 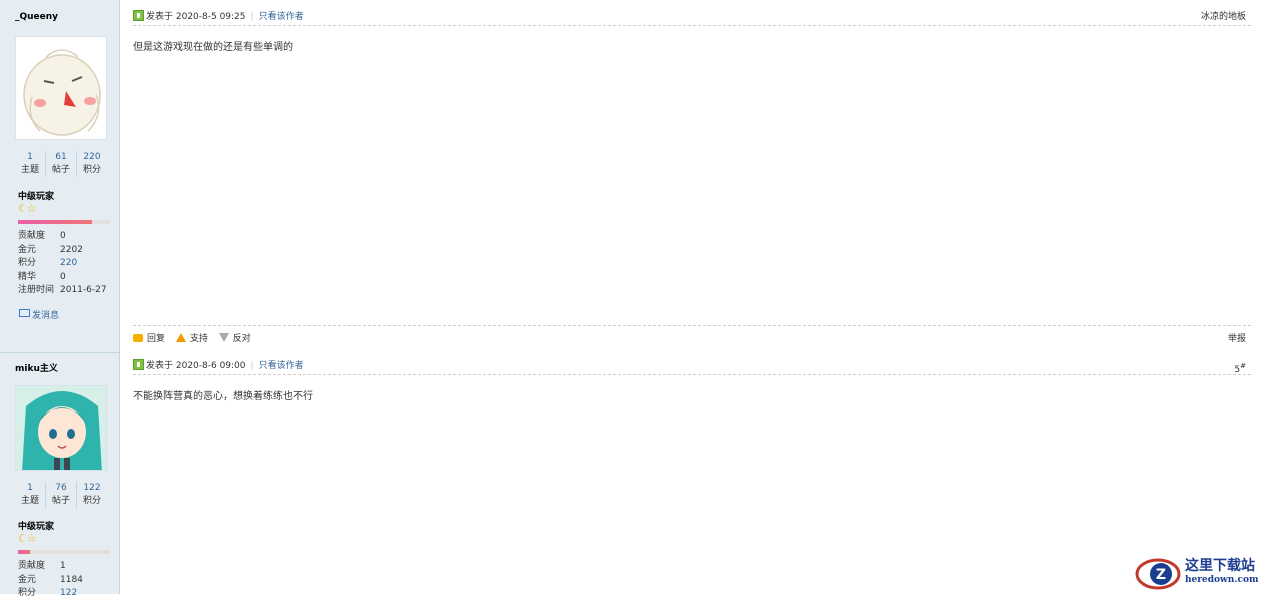 What do you see at coordinates (42, 236) in the screenshot?
I see `info-row-contribution: 贡献度 0` at bounding box center [42, 236].